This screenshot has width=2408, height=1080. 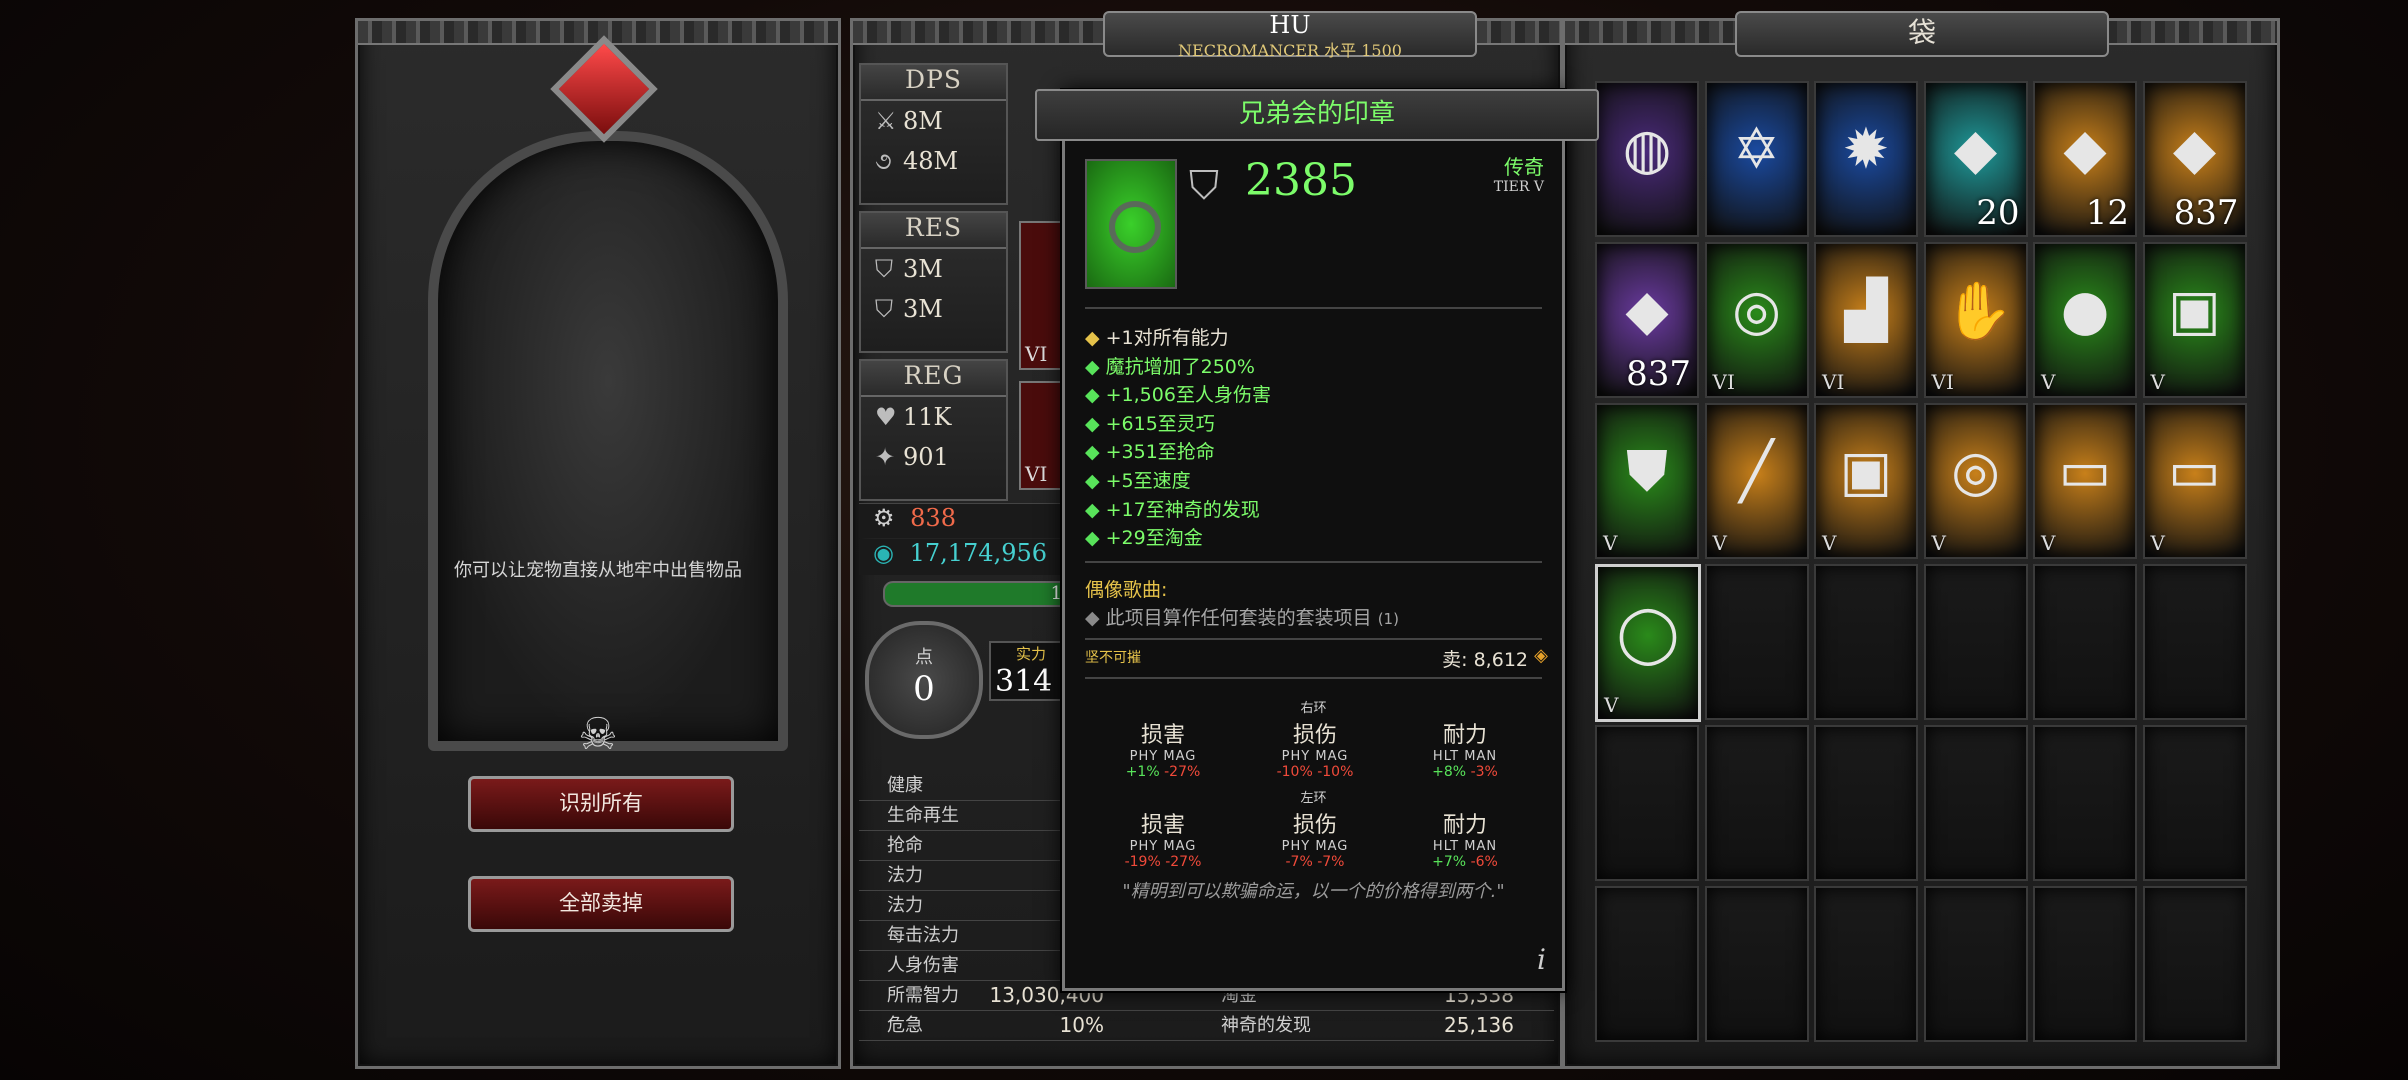 What do you see at coordinates (1465, 846) in the screenshot?
I see `compare-subheader: HLT MAN` at bounding box center [1465, 846].